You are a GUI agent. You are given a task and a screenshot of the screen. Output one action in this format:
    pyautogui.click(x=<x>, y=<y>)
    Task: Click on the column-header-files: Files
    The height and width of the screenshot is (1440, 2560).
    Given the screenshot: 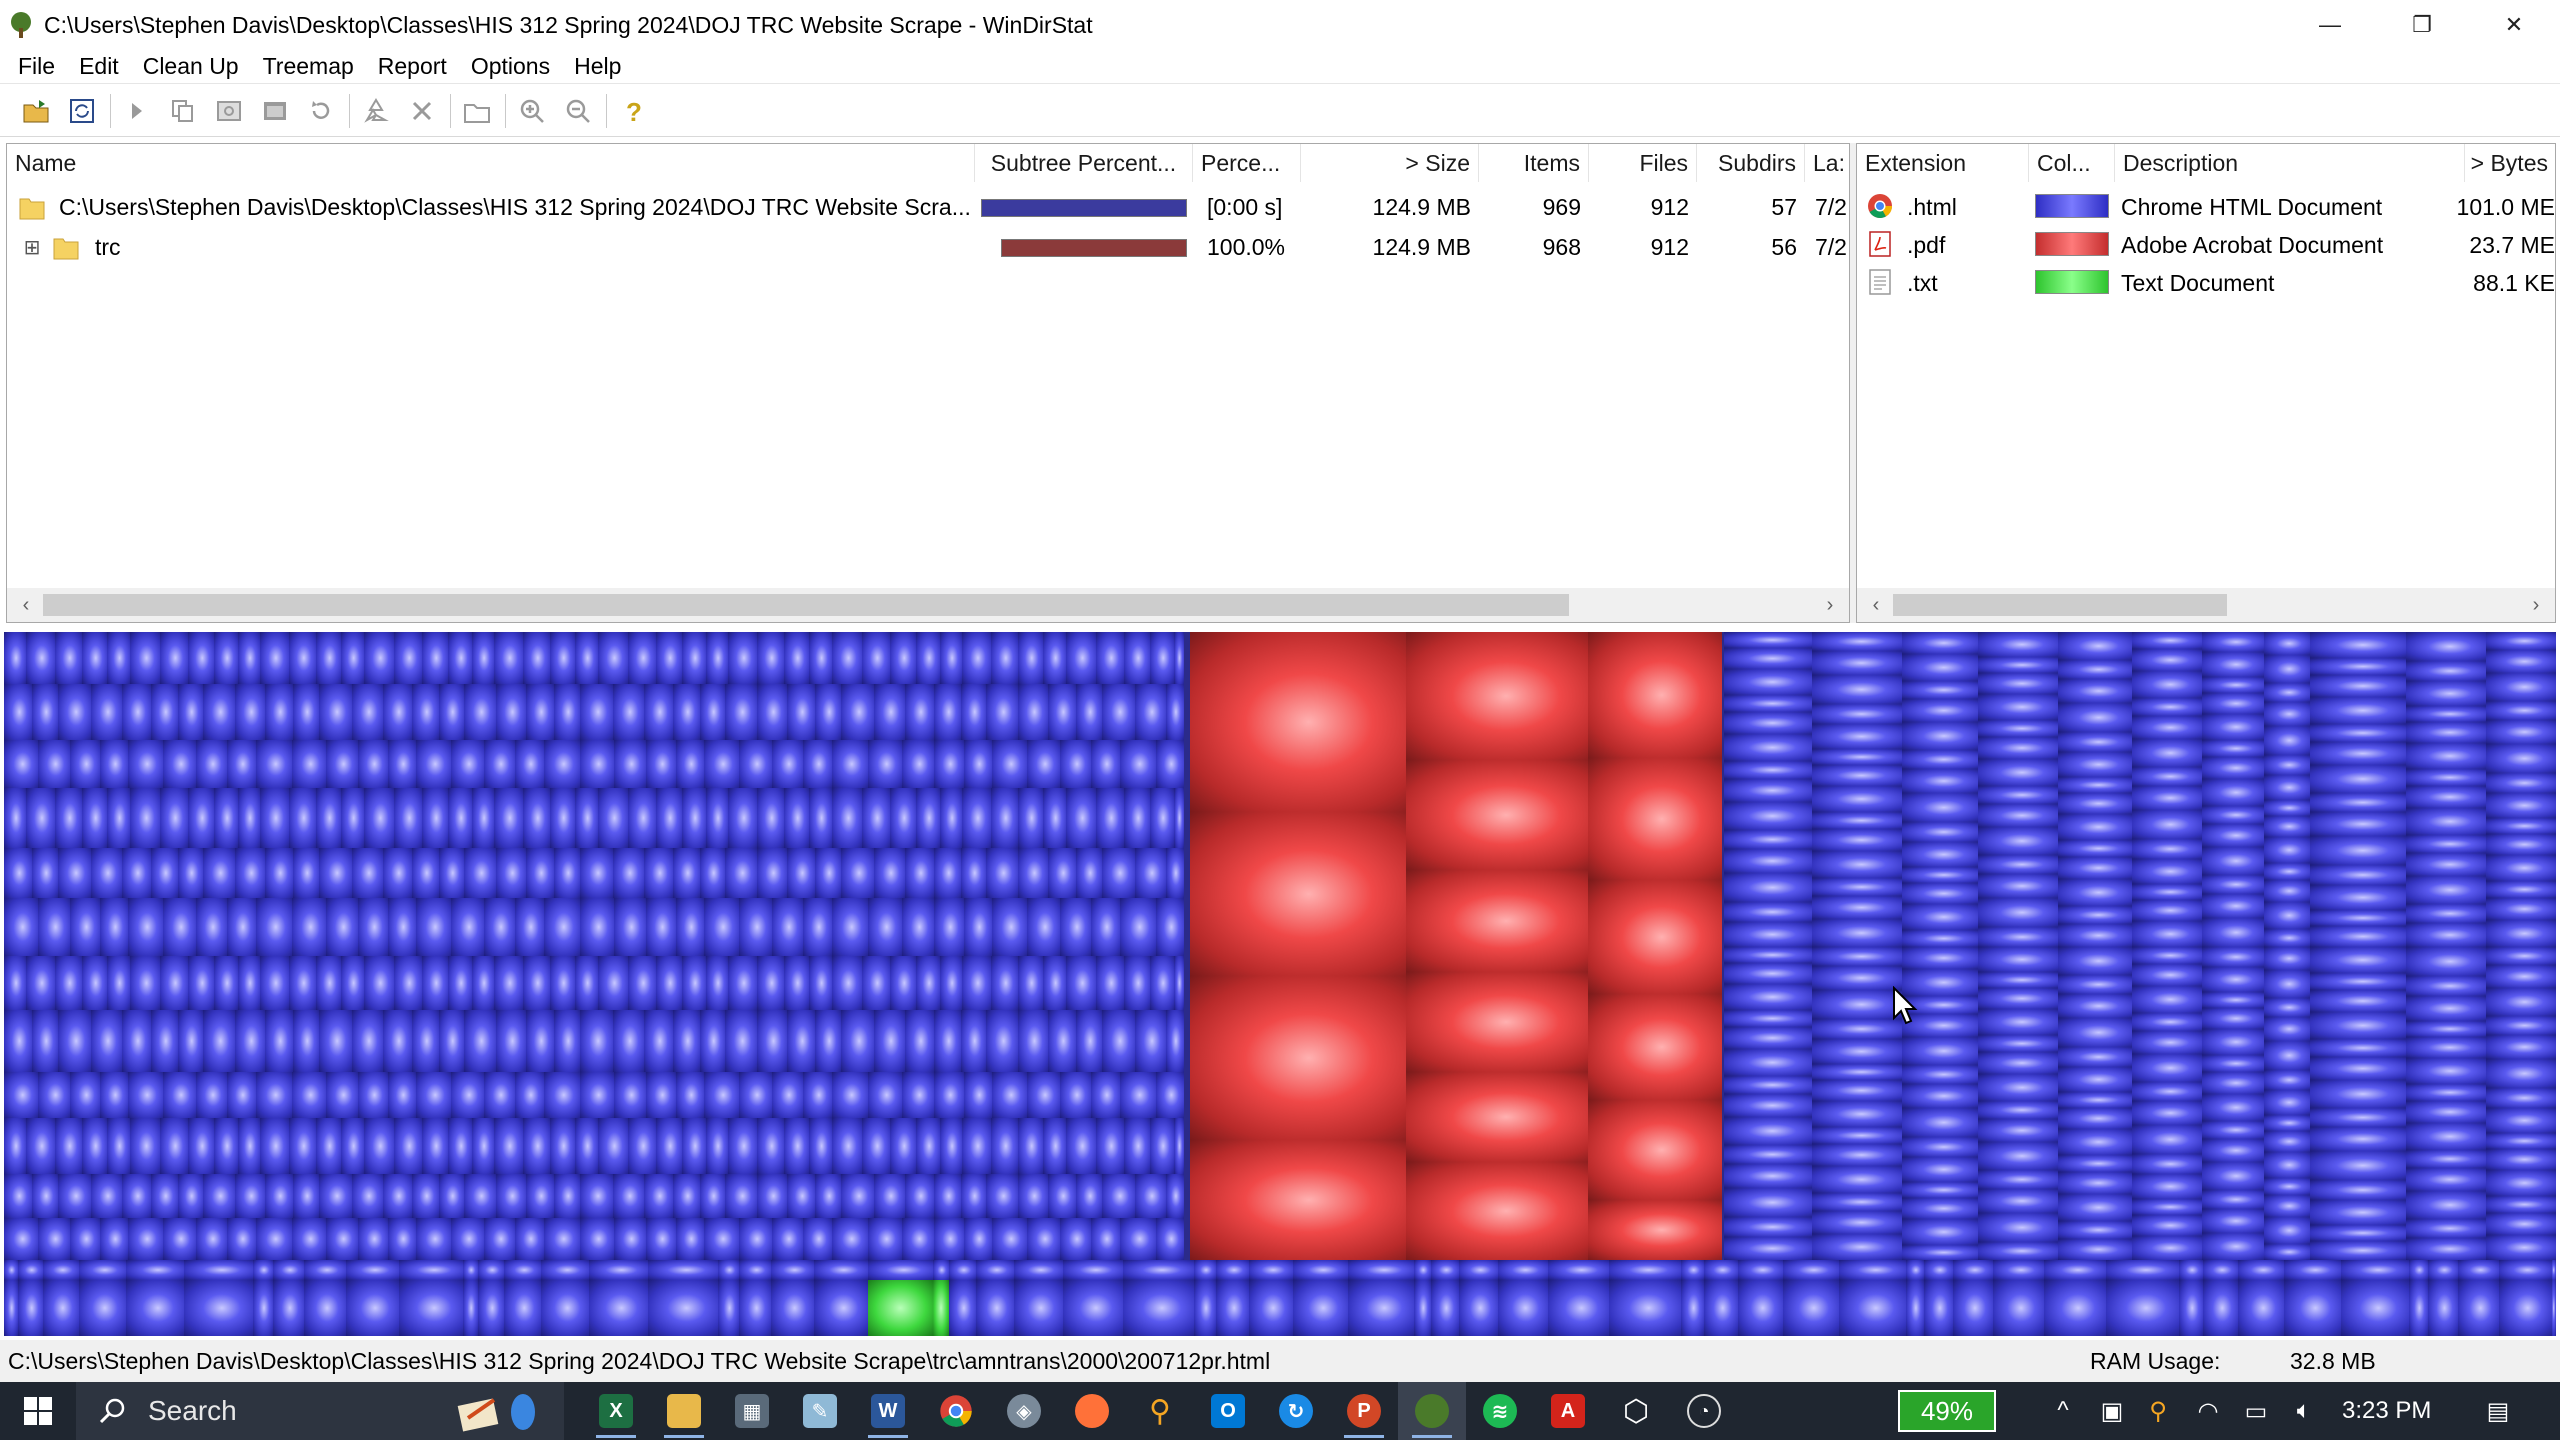 What is the action you would take?
    pyautogui.click(x=1643, y=163)
    